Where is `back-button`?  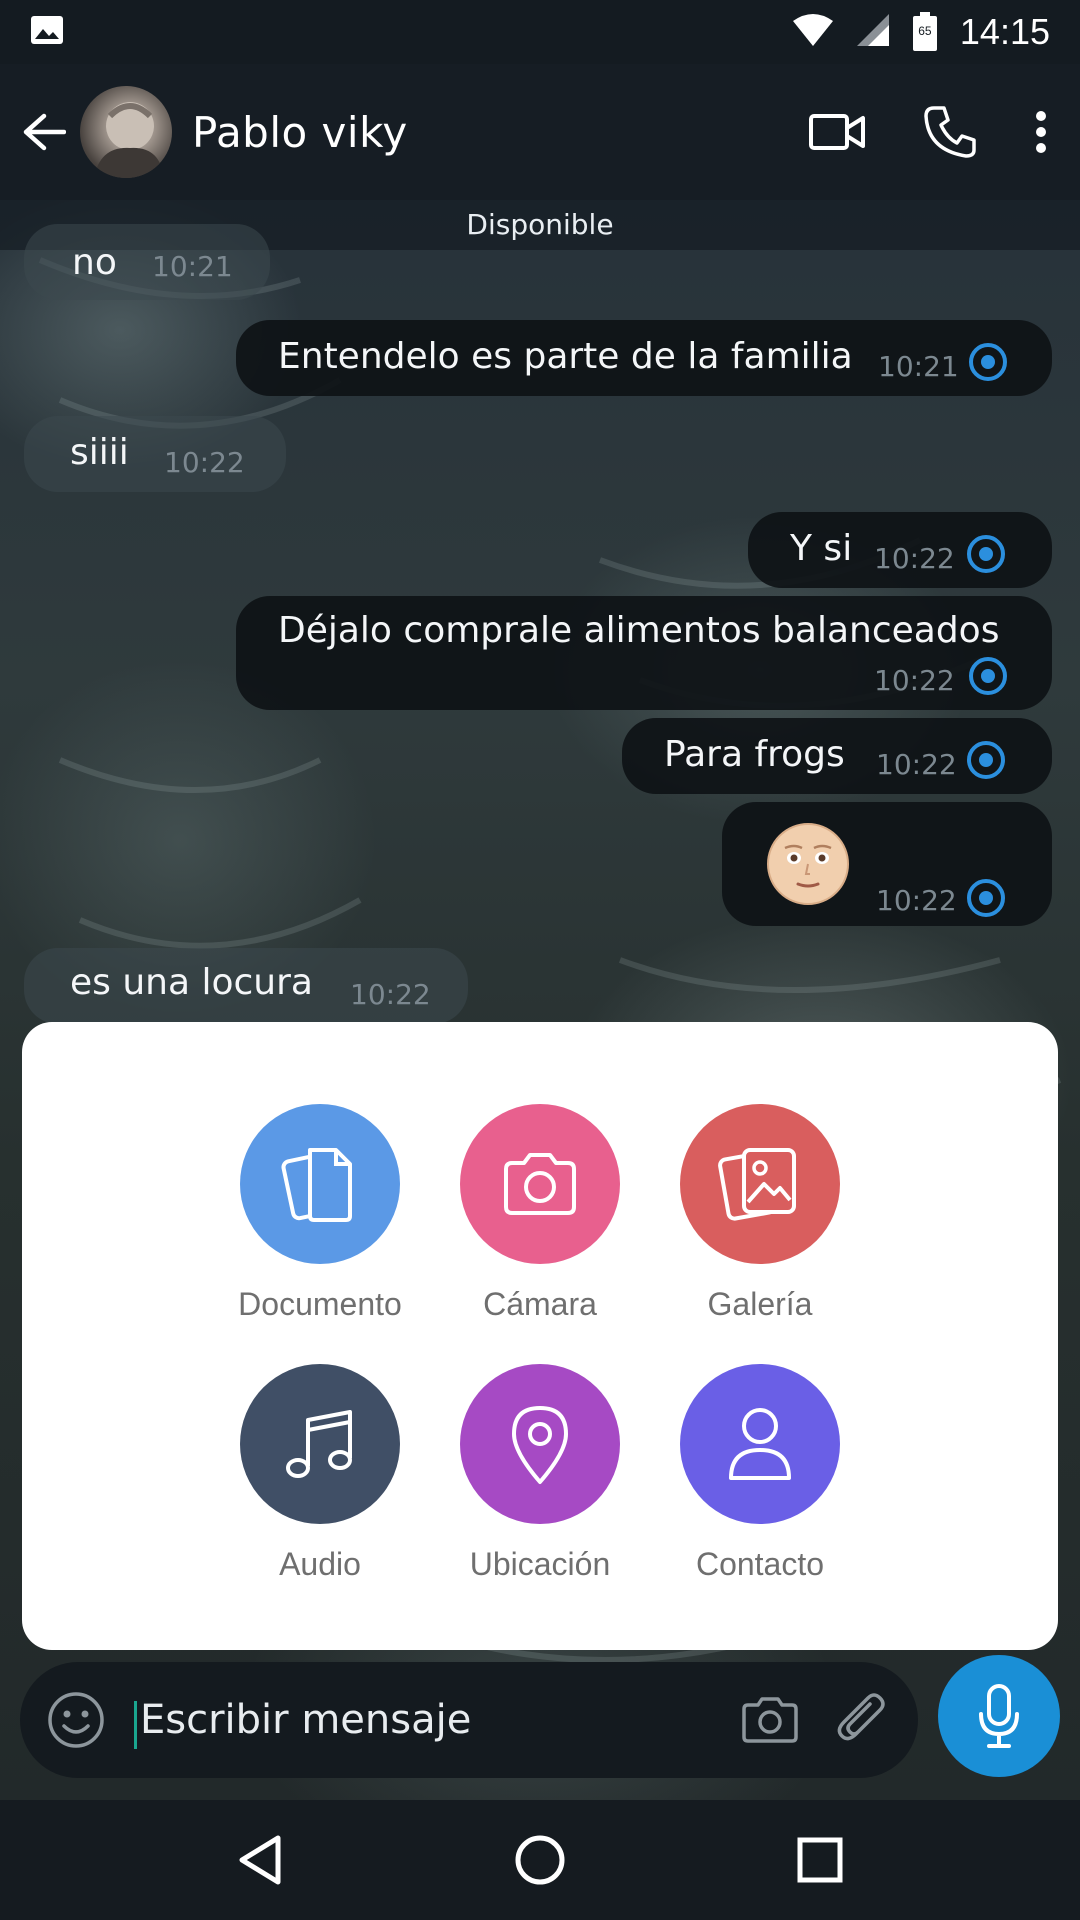 back-button is located at coordinates (44, 132).